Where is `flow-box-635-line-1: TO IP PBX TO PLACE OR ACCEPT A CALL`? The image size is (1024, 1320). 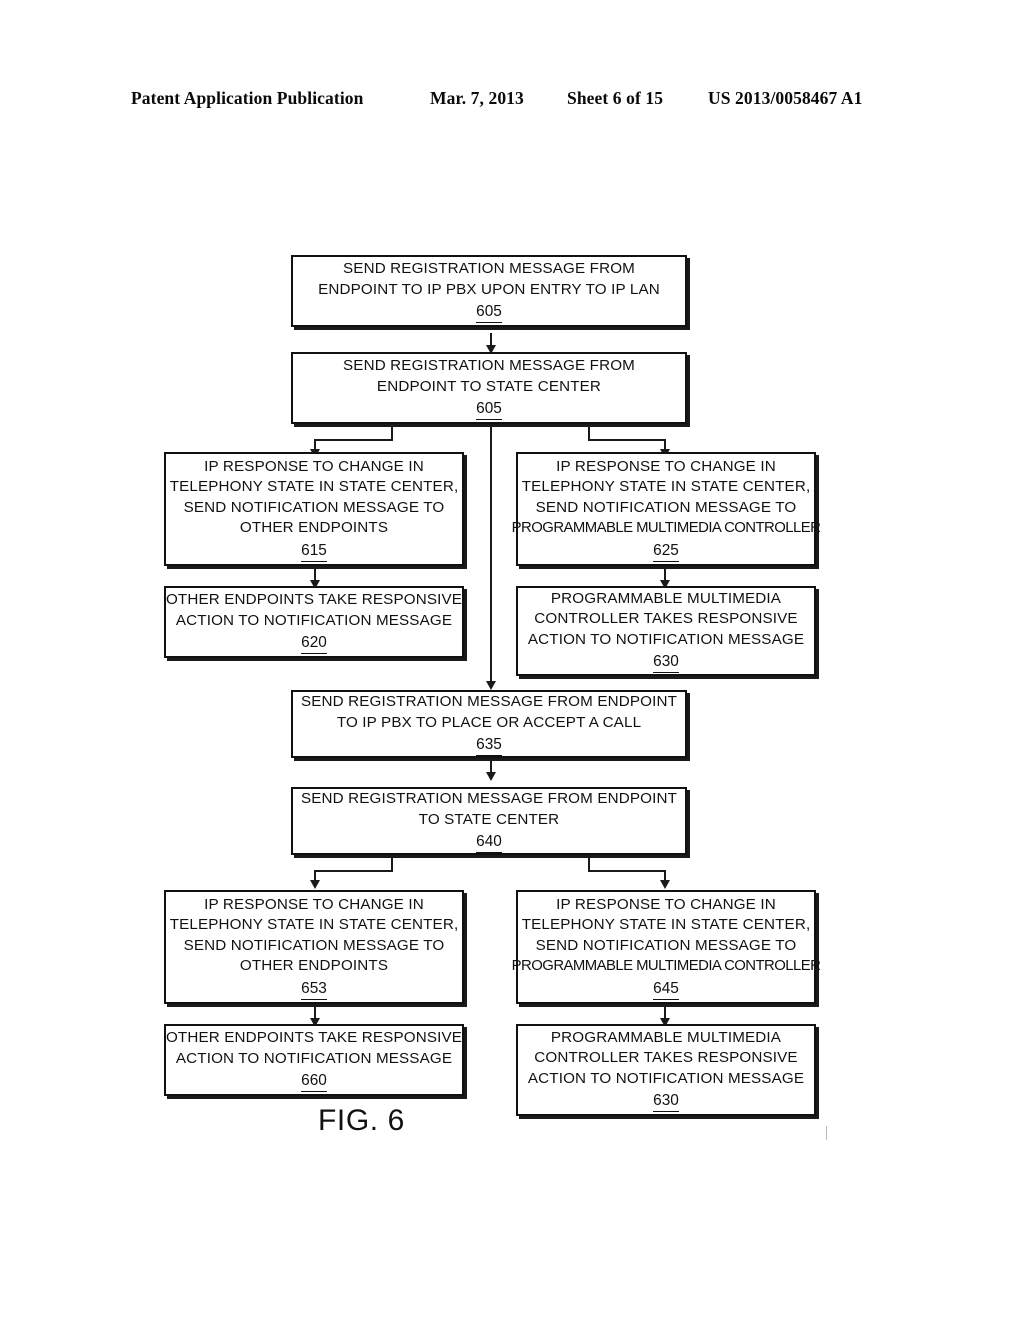
flow-box-635-line-1: TO IP PBX TO PLACE OR ACCEPT A CALL is located at coordinates (489, 722).